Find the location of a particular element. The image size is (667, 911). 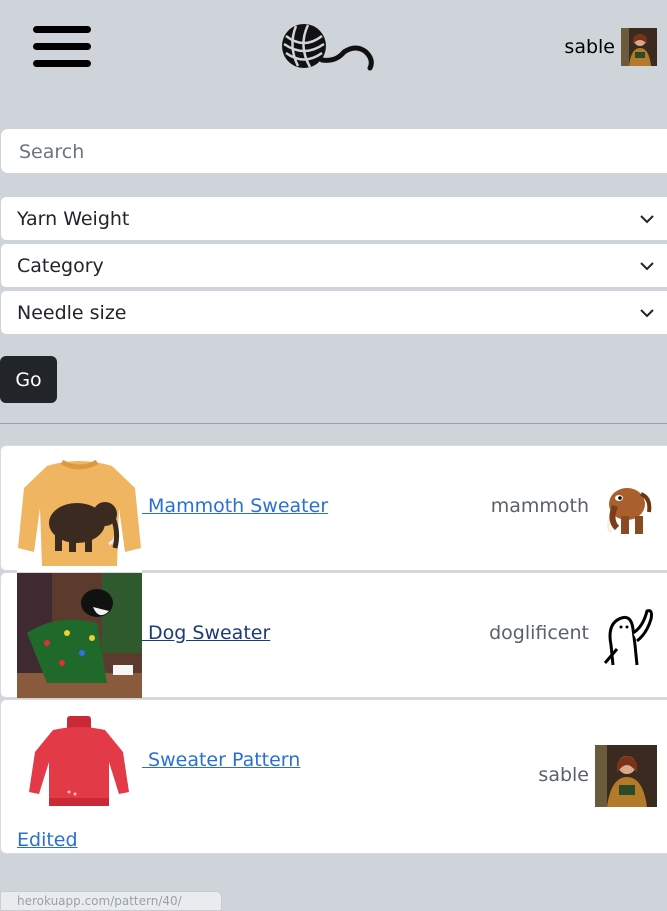

yarn-ball-logo is located at coordinates (327, 48).